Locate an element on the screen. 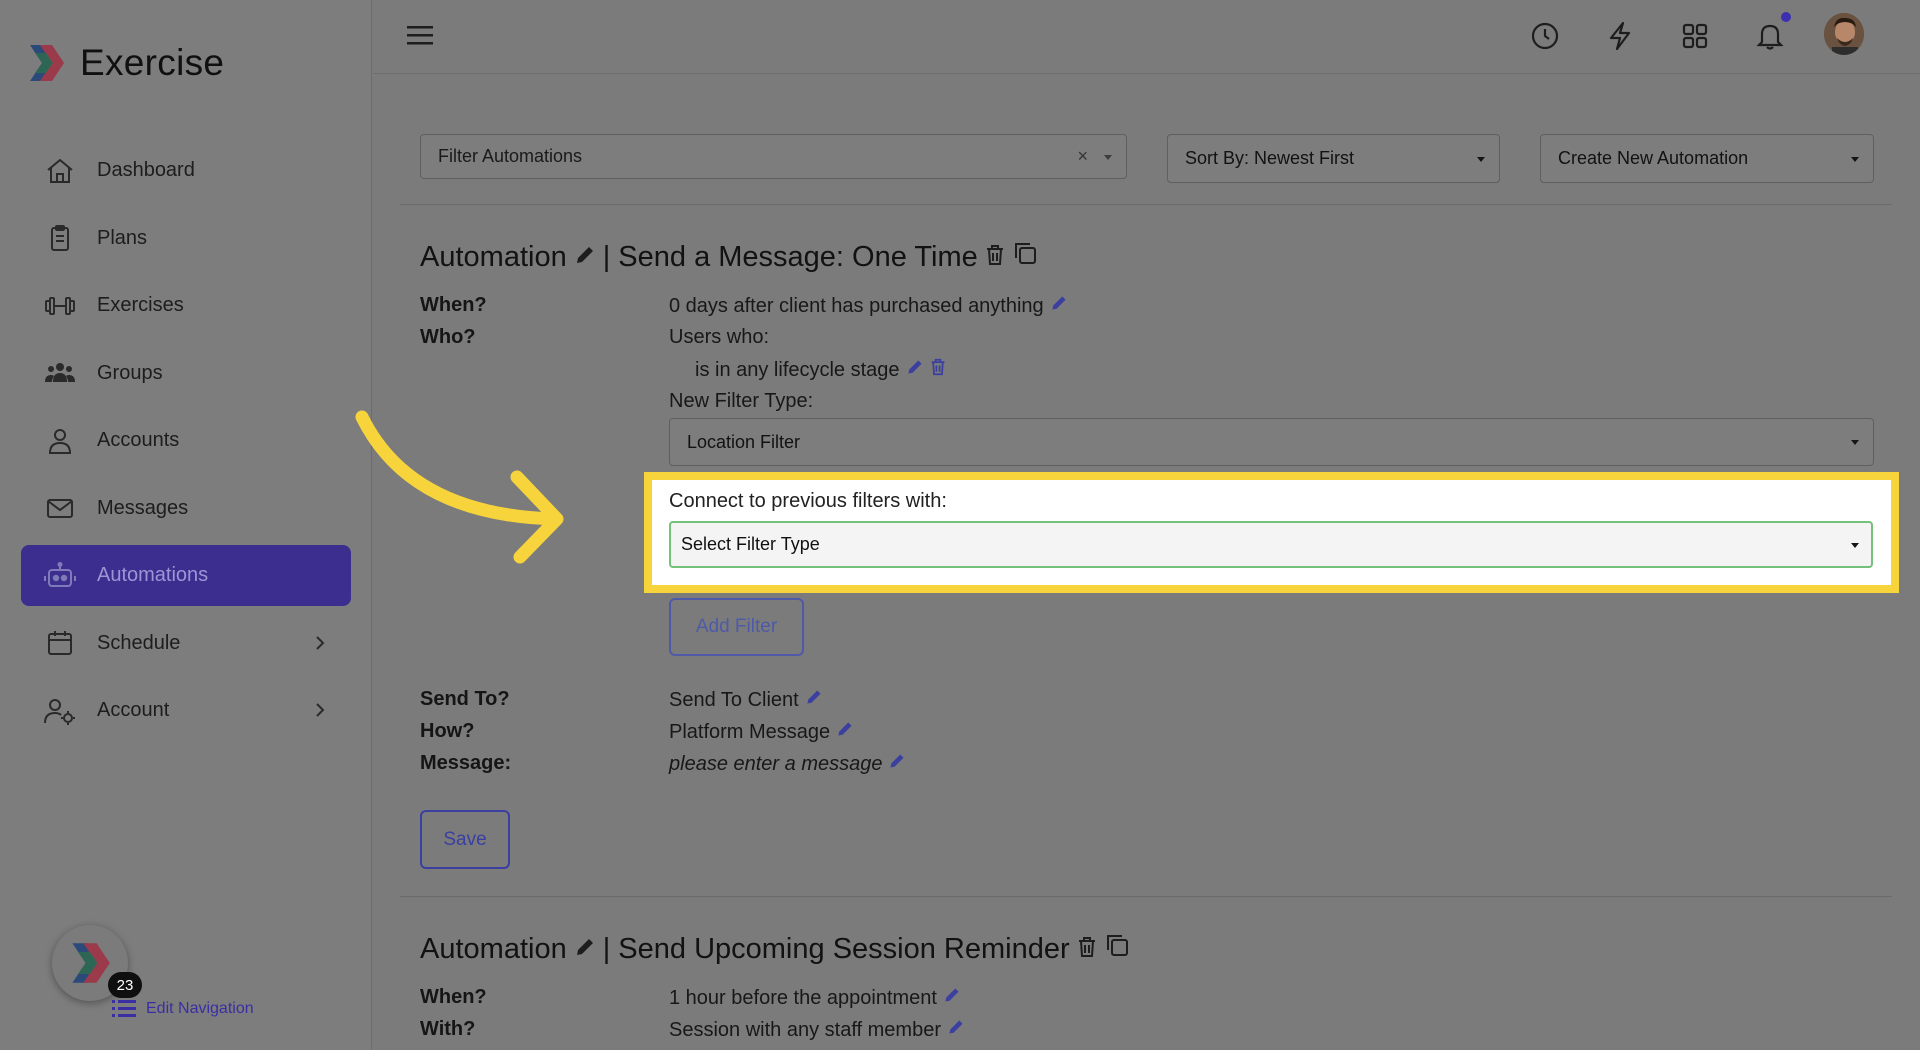 This screenshot has height=1050, width=1920. send-to-text: Send To Client is located at coordinates (734, 699).